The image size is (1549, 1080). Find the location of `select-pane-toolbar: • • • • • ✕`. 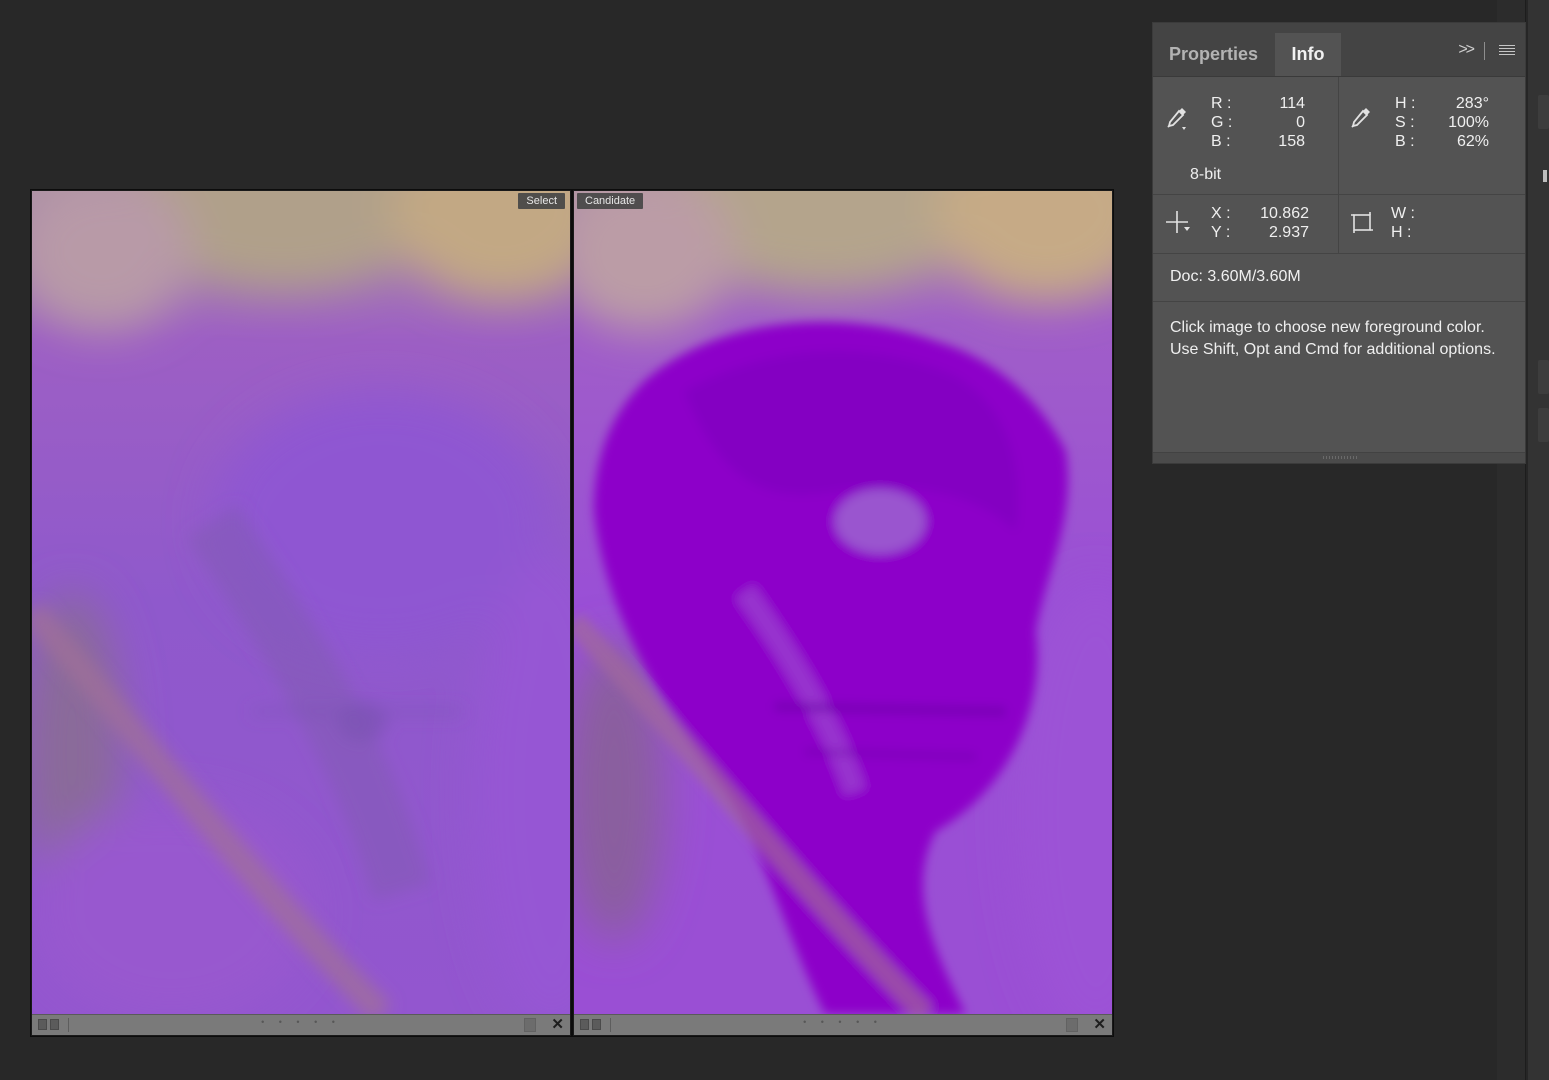

select-pane-toolbar: • • • • • ✕ is located at coordinates (301, 1024).